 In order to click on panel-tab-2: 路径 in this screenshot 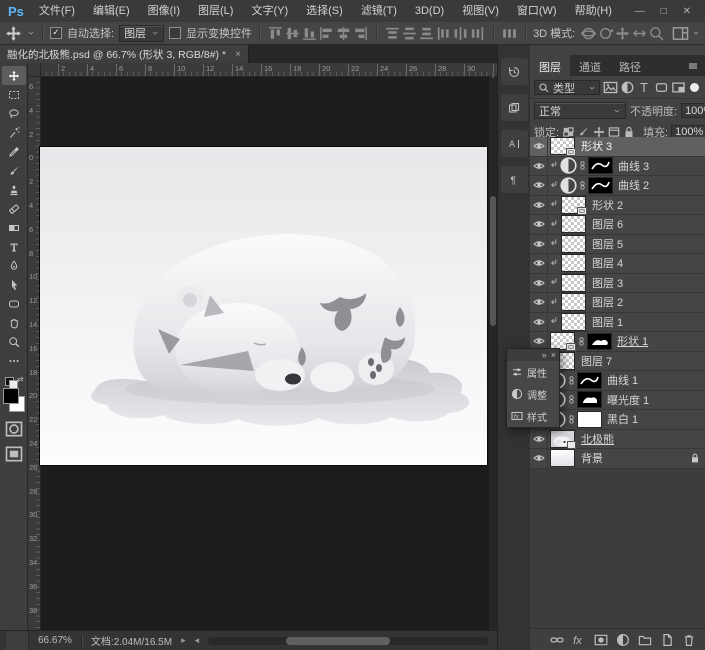, I will do `click(630, 65)`.